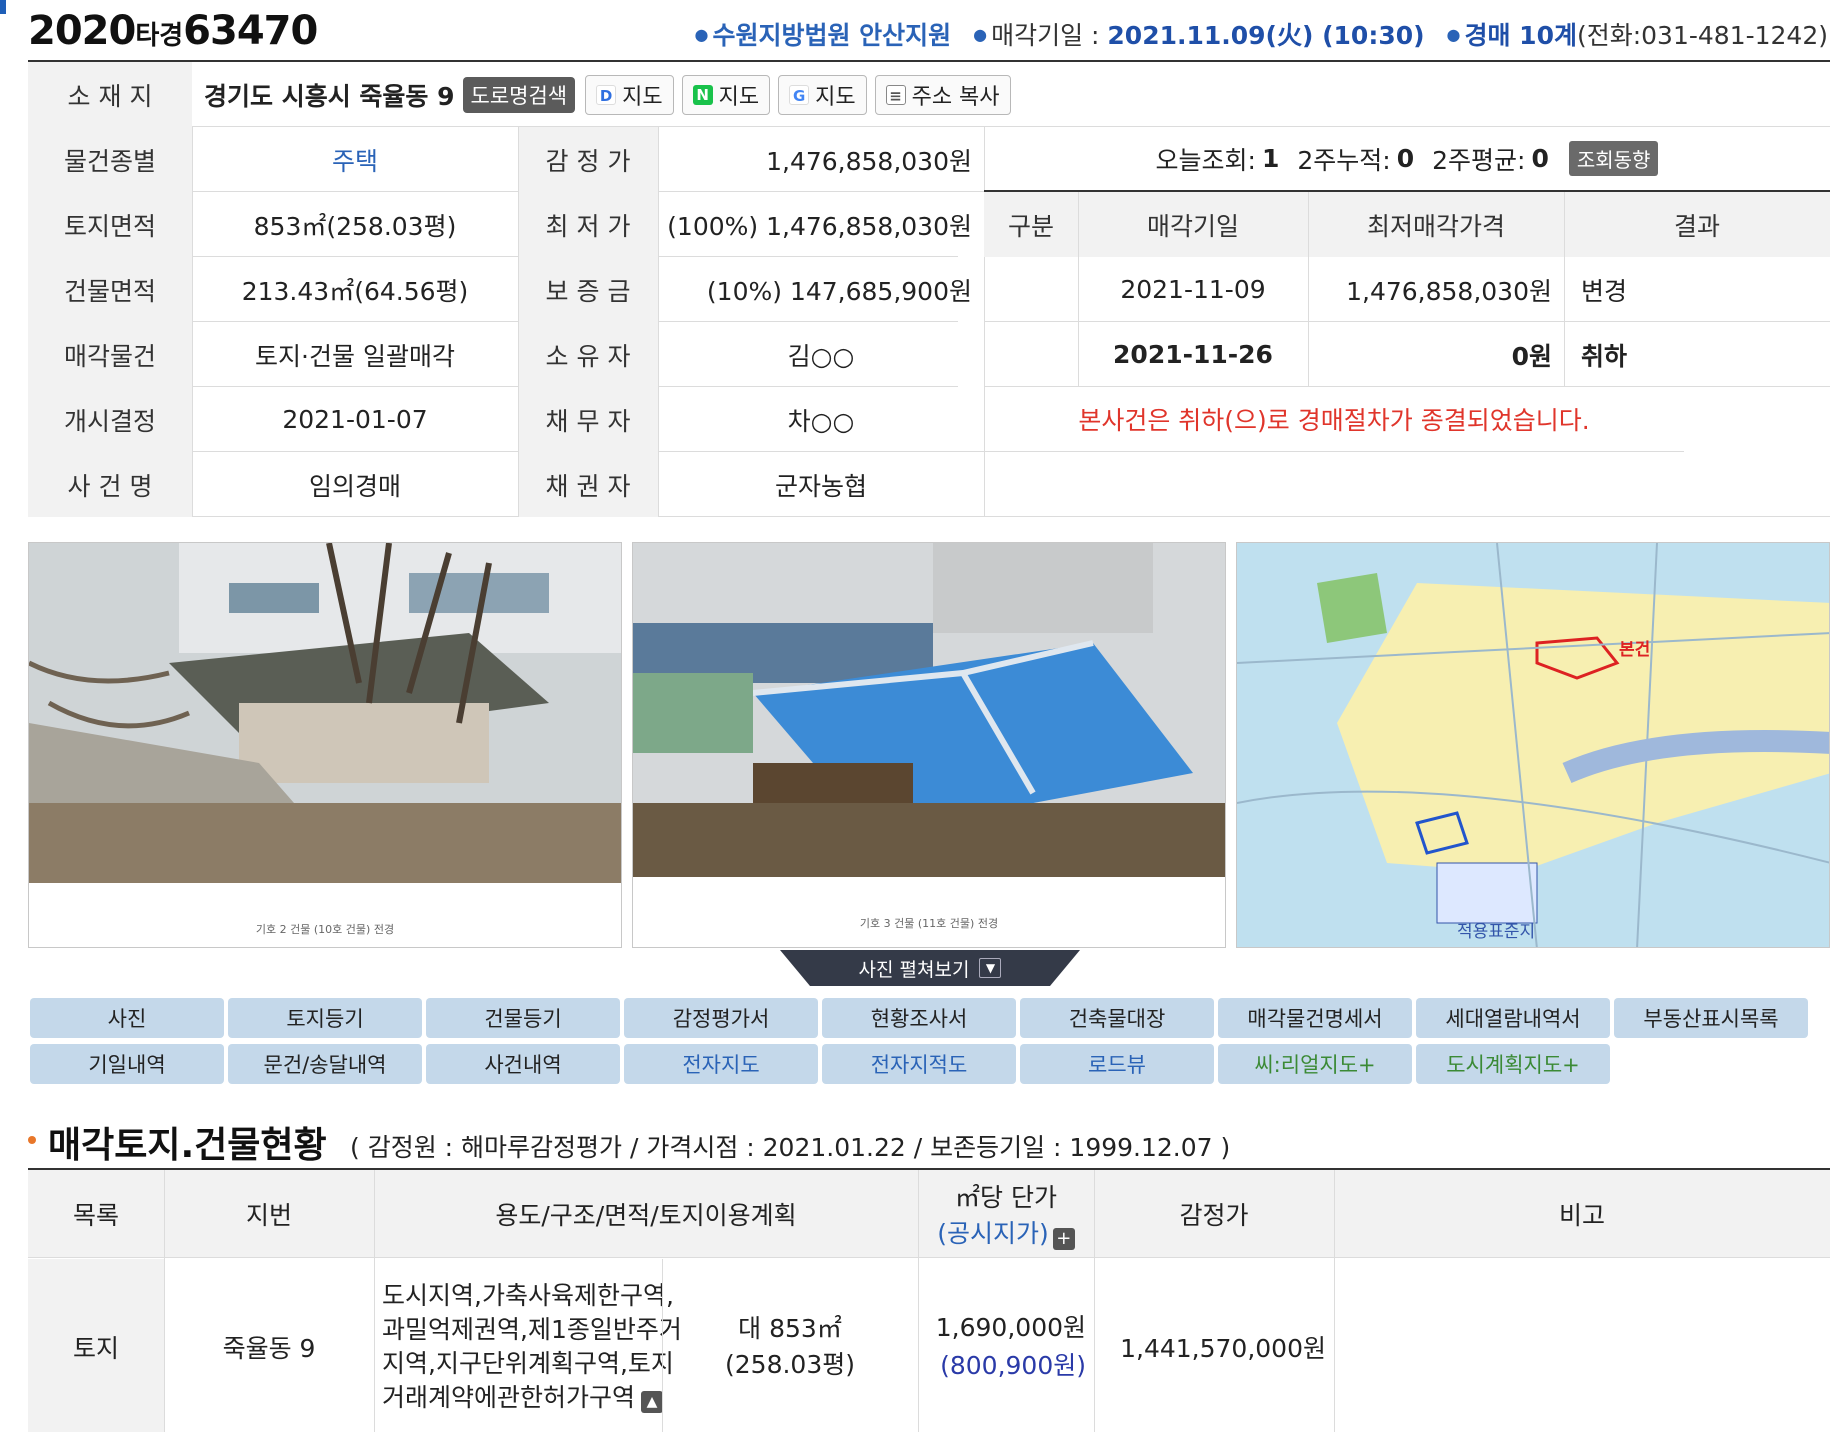  What do you see at coordinates (1582, 1214) in the screenshot?
I see `col-header-note: 비고` at bounding box center [1582, 1214].